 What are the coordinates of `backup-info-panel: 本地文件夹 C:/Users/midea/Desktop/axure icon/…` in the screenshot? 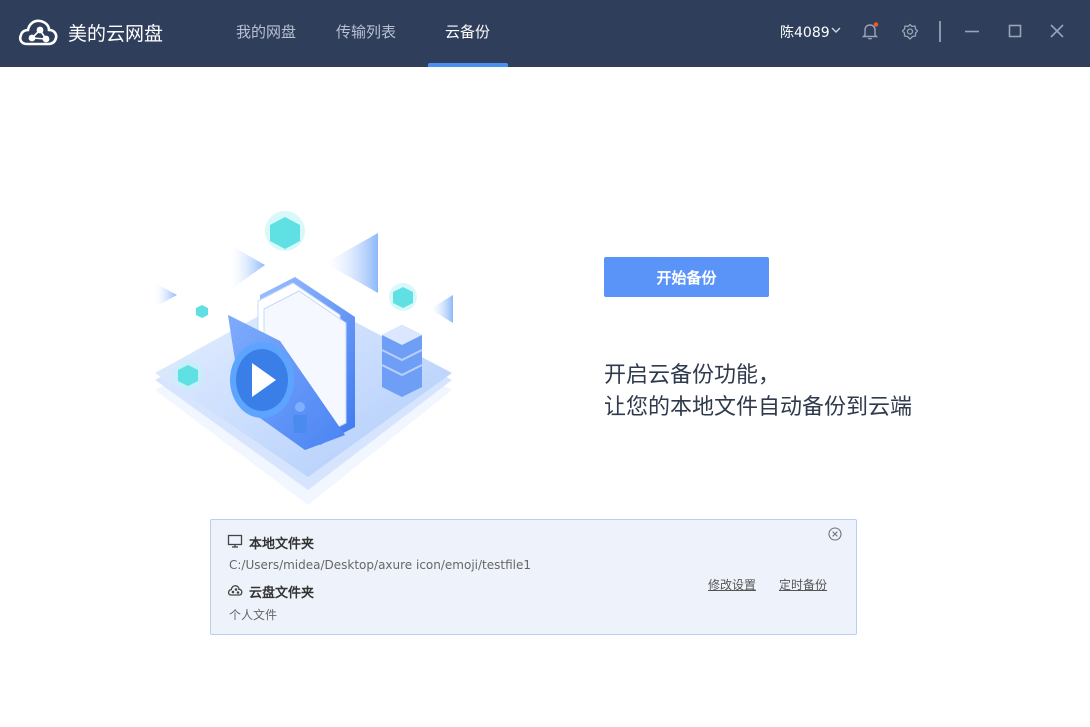 It's located at (533, 577).